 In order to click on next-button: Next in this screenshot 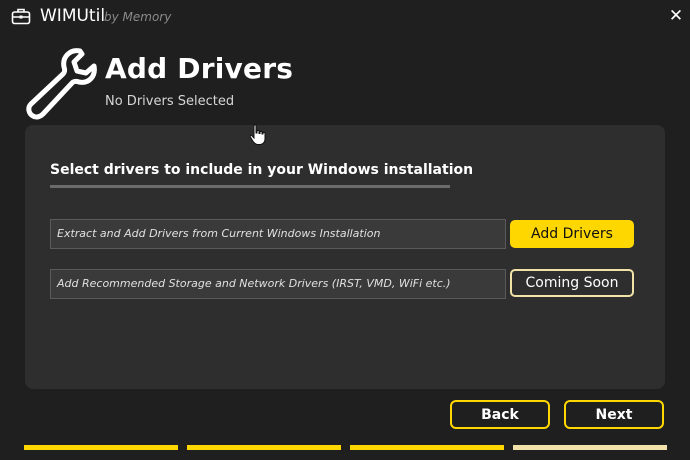, I will do `click(614, 414)`.